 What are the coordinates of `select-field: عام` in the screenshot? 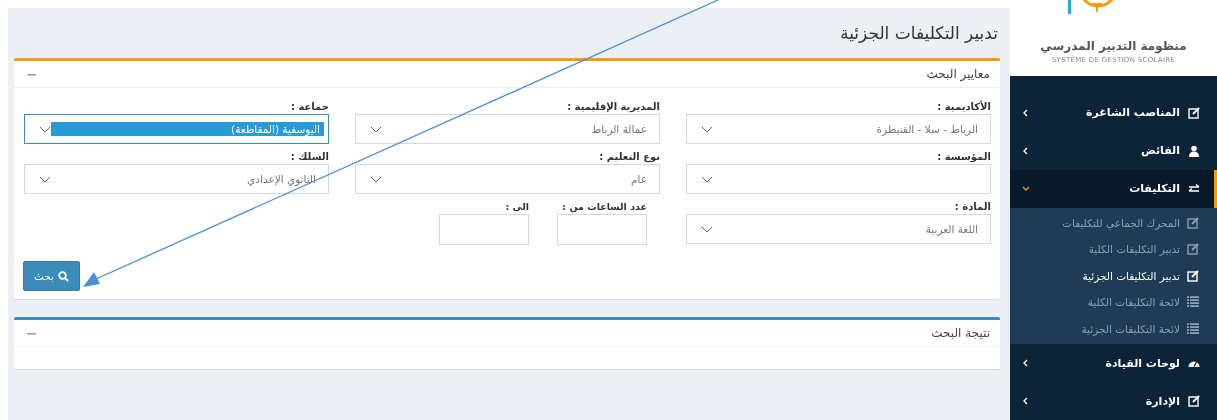 It's located at (507, 179).